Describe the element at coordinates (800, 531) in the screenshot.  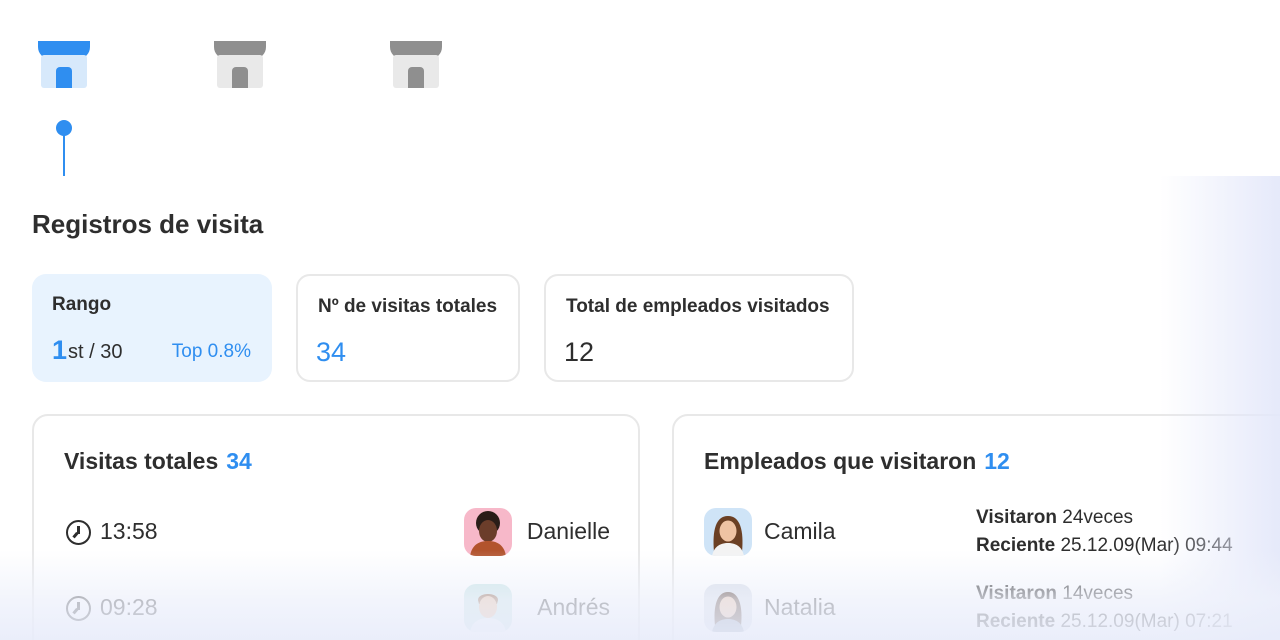
I see `employee-name: Camila` at that location.